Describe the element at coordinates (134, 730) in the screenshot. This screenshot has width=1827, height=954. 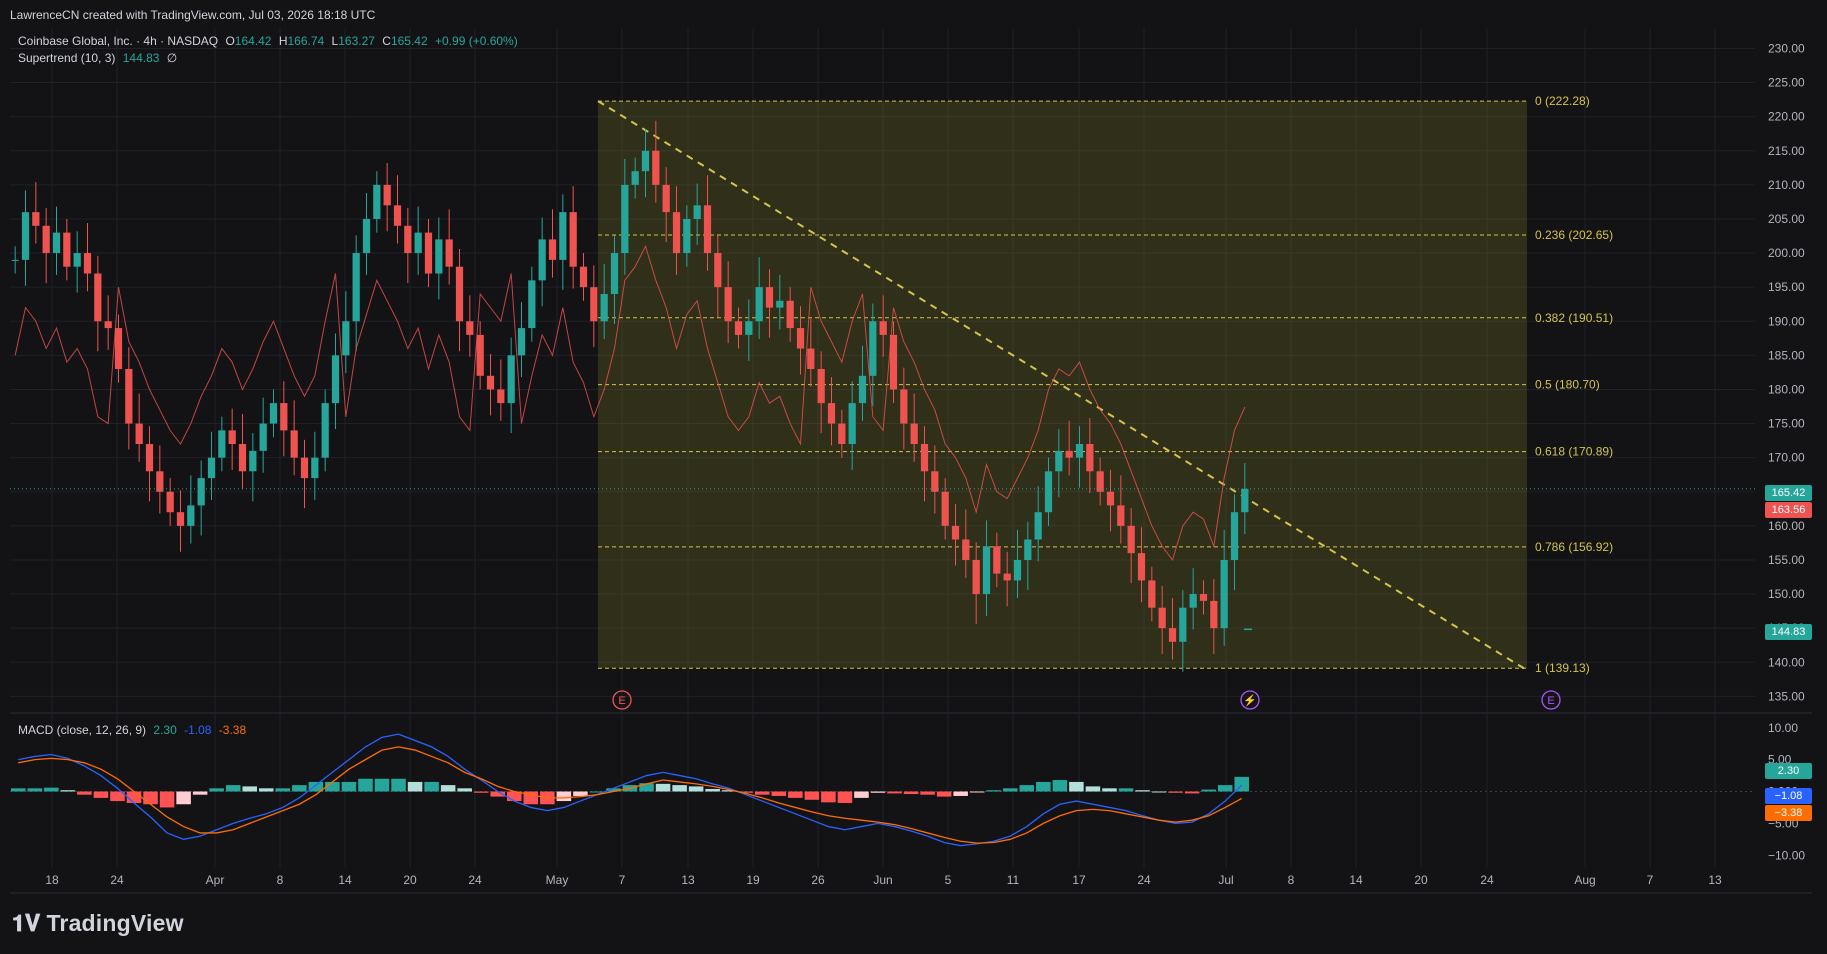
I see `macd-legend: MACD (close, 12, 26, 9) 2.30 -1.08 -3.38` at that location.